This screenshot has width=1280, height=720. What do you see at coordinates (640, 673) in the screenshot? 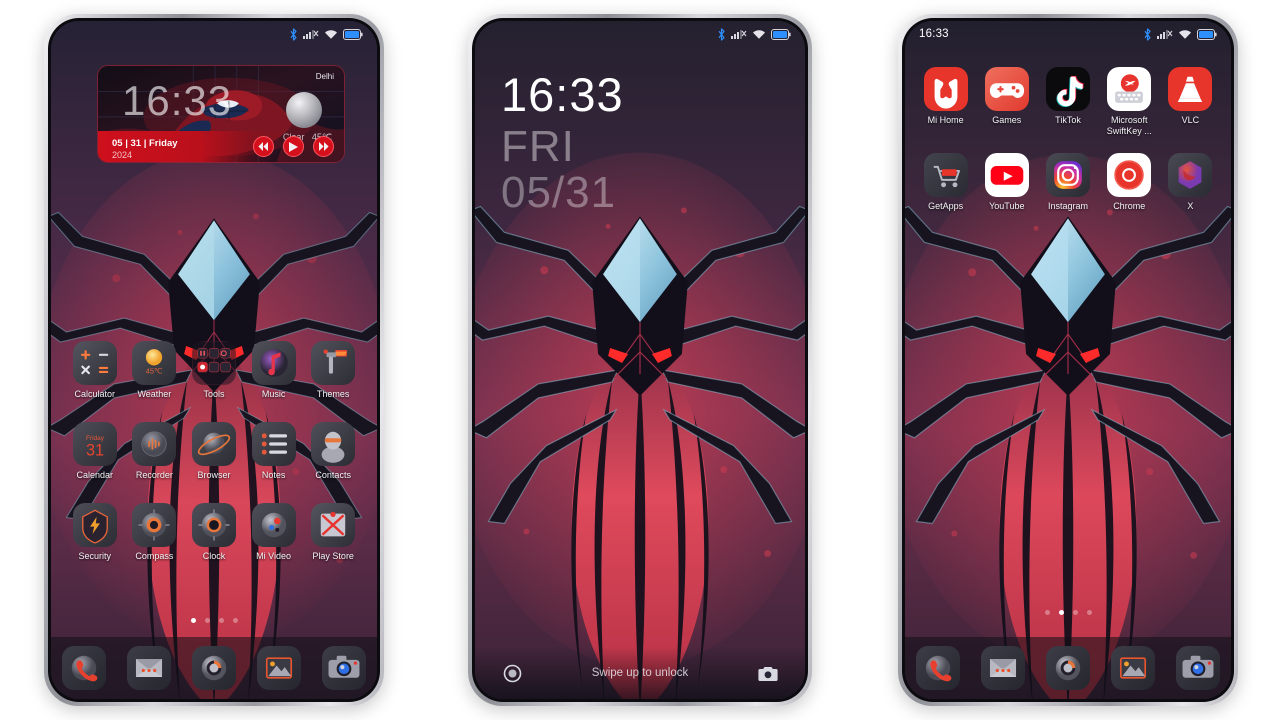
I see `lockscreen-bottom-bar: Swipe up to unlock` at bounding box center [640, 673].